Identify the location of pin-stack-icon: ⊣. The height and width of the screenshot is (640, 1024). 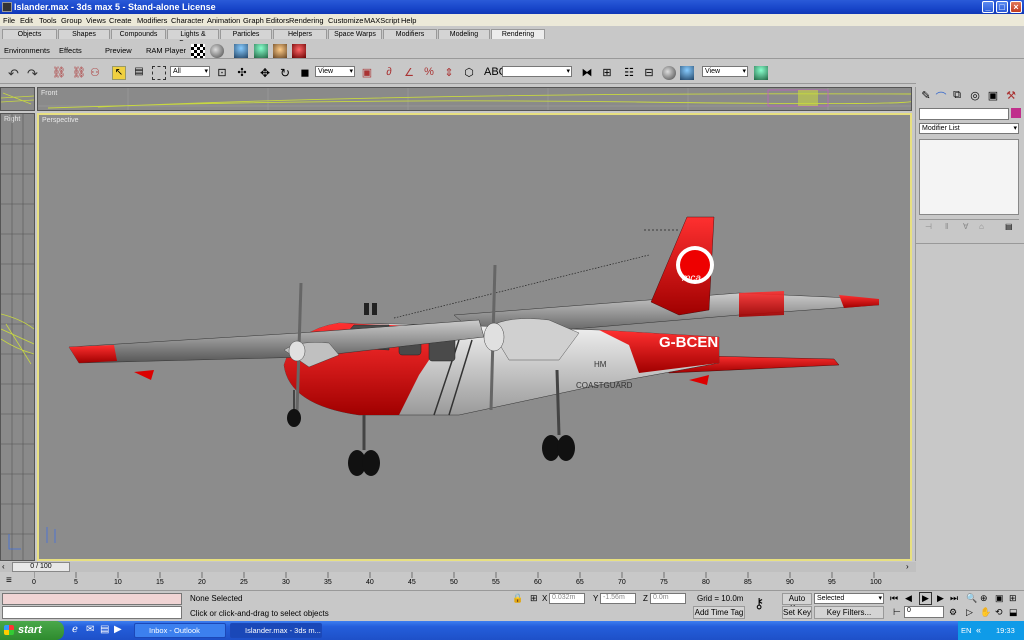
(928, 226).